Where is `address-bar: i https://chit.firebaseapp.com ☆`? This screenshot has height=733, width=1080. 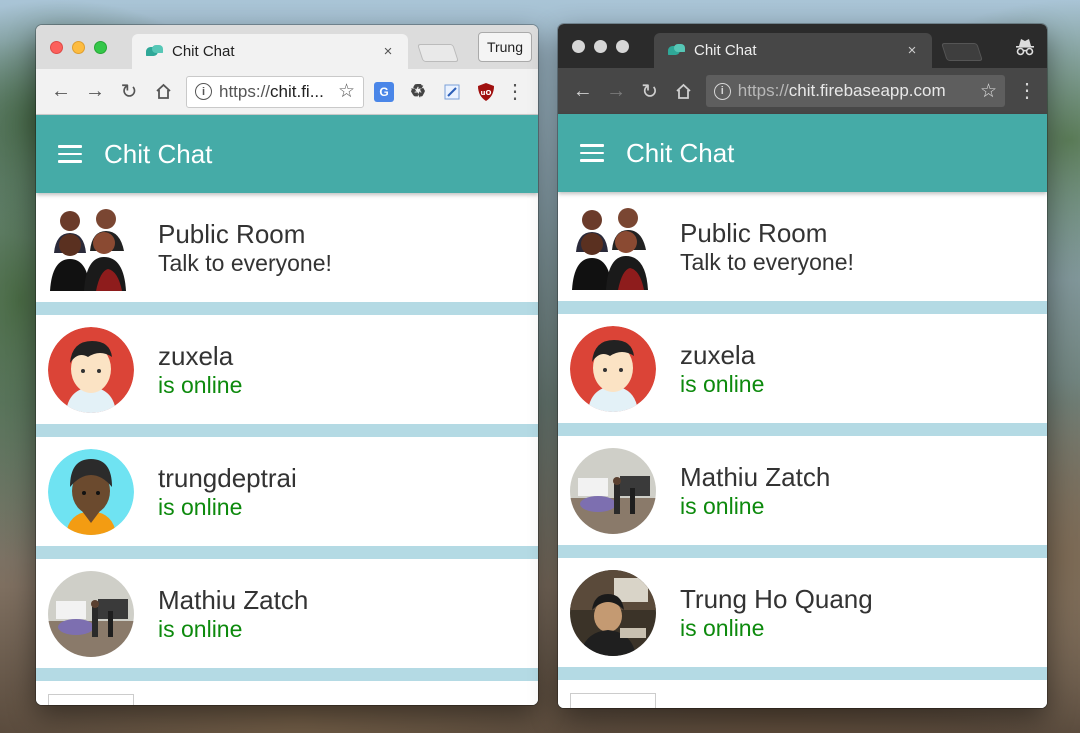
address-bar: i https://chit.firebaseapp.com ☆ is located at coordinates (855, 91).